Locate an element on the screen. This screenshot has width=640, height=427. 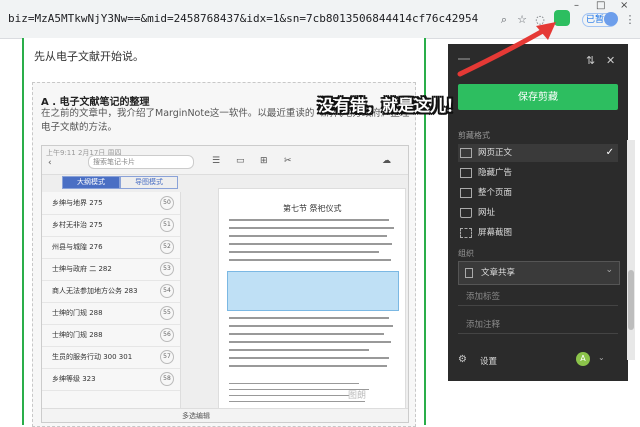
list-item: 士绅与政府 二 282 53 is located at coordinates (111, 269).